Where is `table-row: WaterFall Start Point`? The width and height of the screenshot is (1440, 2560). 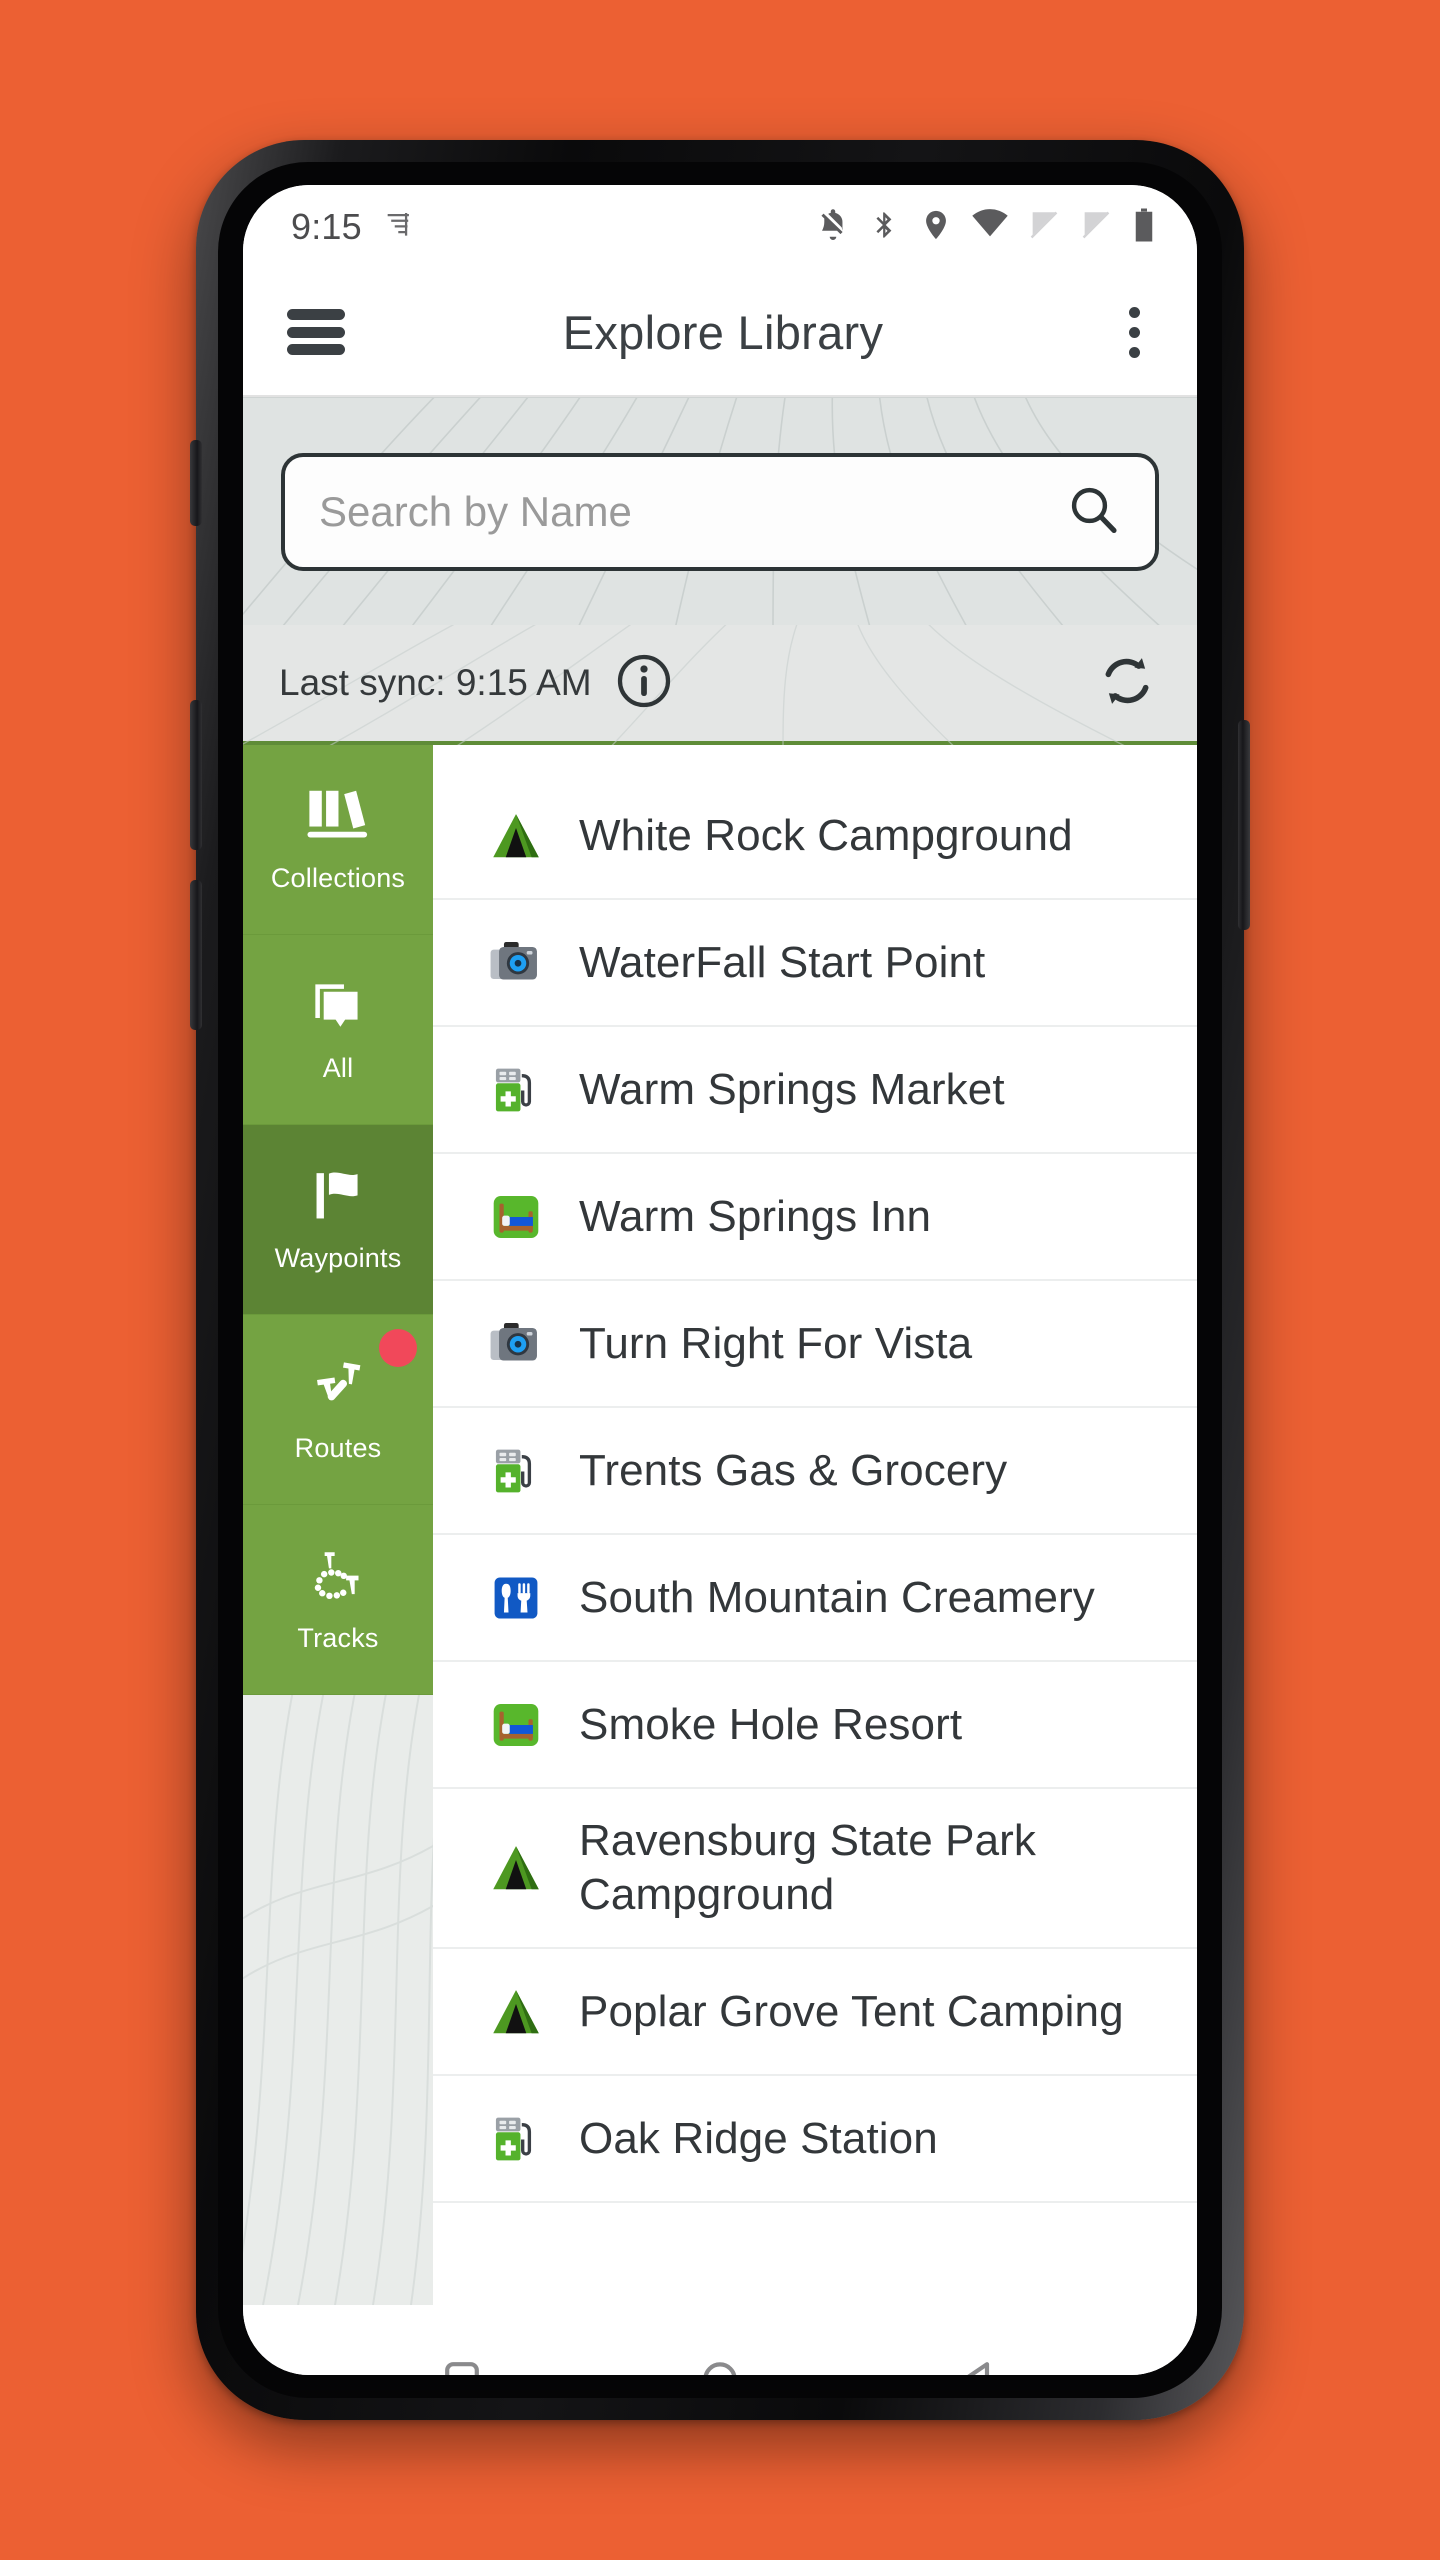
table-row: WaterFall Start Point is located at coordinates (815, 963).